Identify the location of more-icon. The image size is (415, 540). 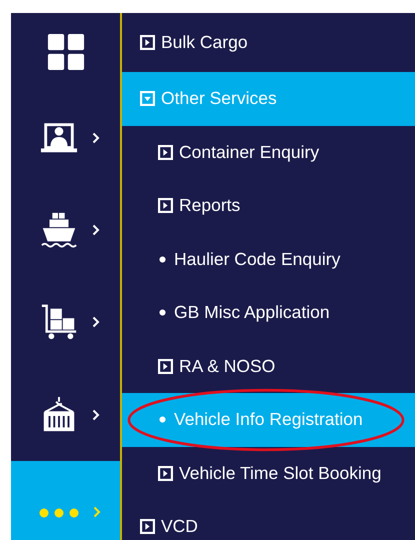
(58, 513).